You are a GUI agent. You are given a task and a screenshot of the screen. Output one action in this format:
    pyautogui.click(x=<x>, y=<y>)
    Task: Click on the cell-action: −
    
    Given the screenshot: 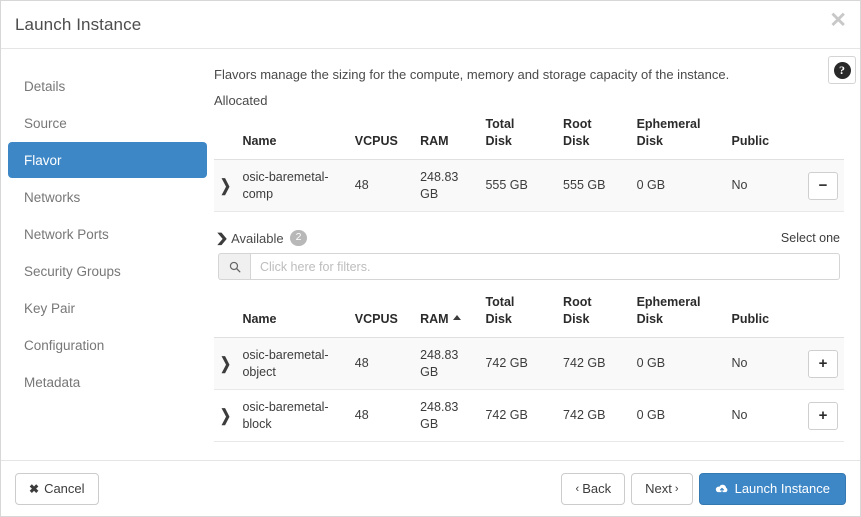 What is the action you would take?
    pyautogui.click(x=816, y=185)
    